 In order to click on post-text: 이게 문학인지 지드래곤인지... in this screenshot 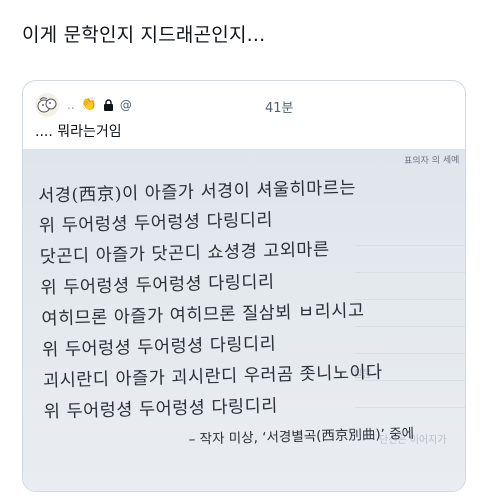, I will do `click(144, 35)`.